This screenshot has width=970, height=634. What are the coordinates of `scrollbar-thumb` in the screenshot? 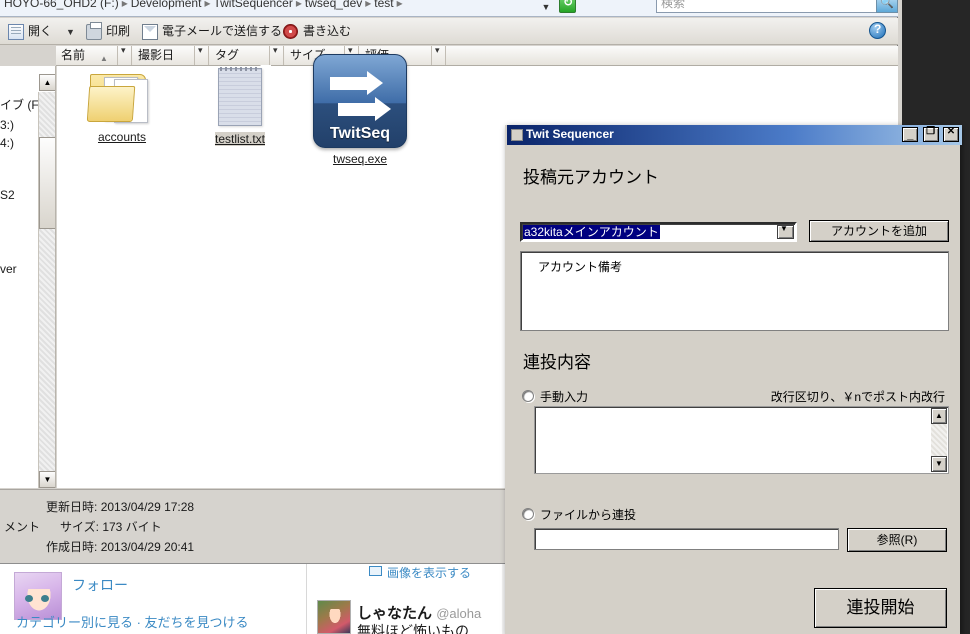 It's located at (47, 183).